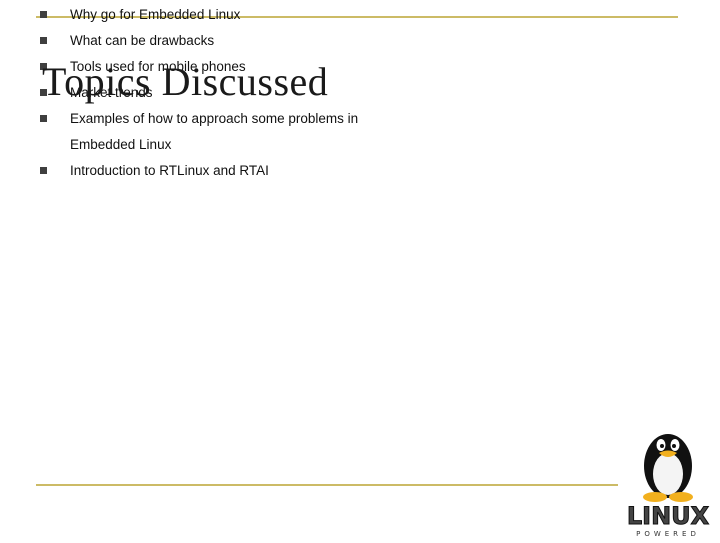 The height and width of the screenshot is (543, 720). What do you see at coordinates (155, 14) in the screenshot?
I see `bullet-text: Why go for Embedded Linux` at bounding box center [155, 14].